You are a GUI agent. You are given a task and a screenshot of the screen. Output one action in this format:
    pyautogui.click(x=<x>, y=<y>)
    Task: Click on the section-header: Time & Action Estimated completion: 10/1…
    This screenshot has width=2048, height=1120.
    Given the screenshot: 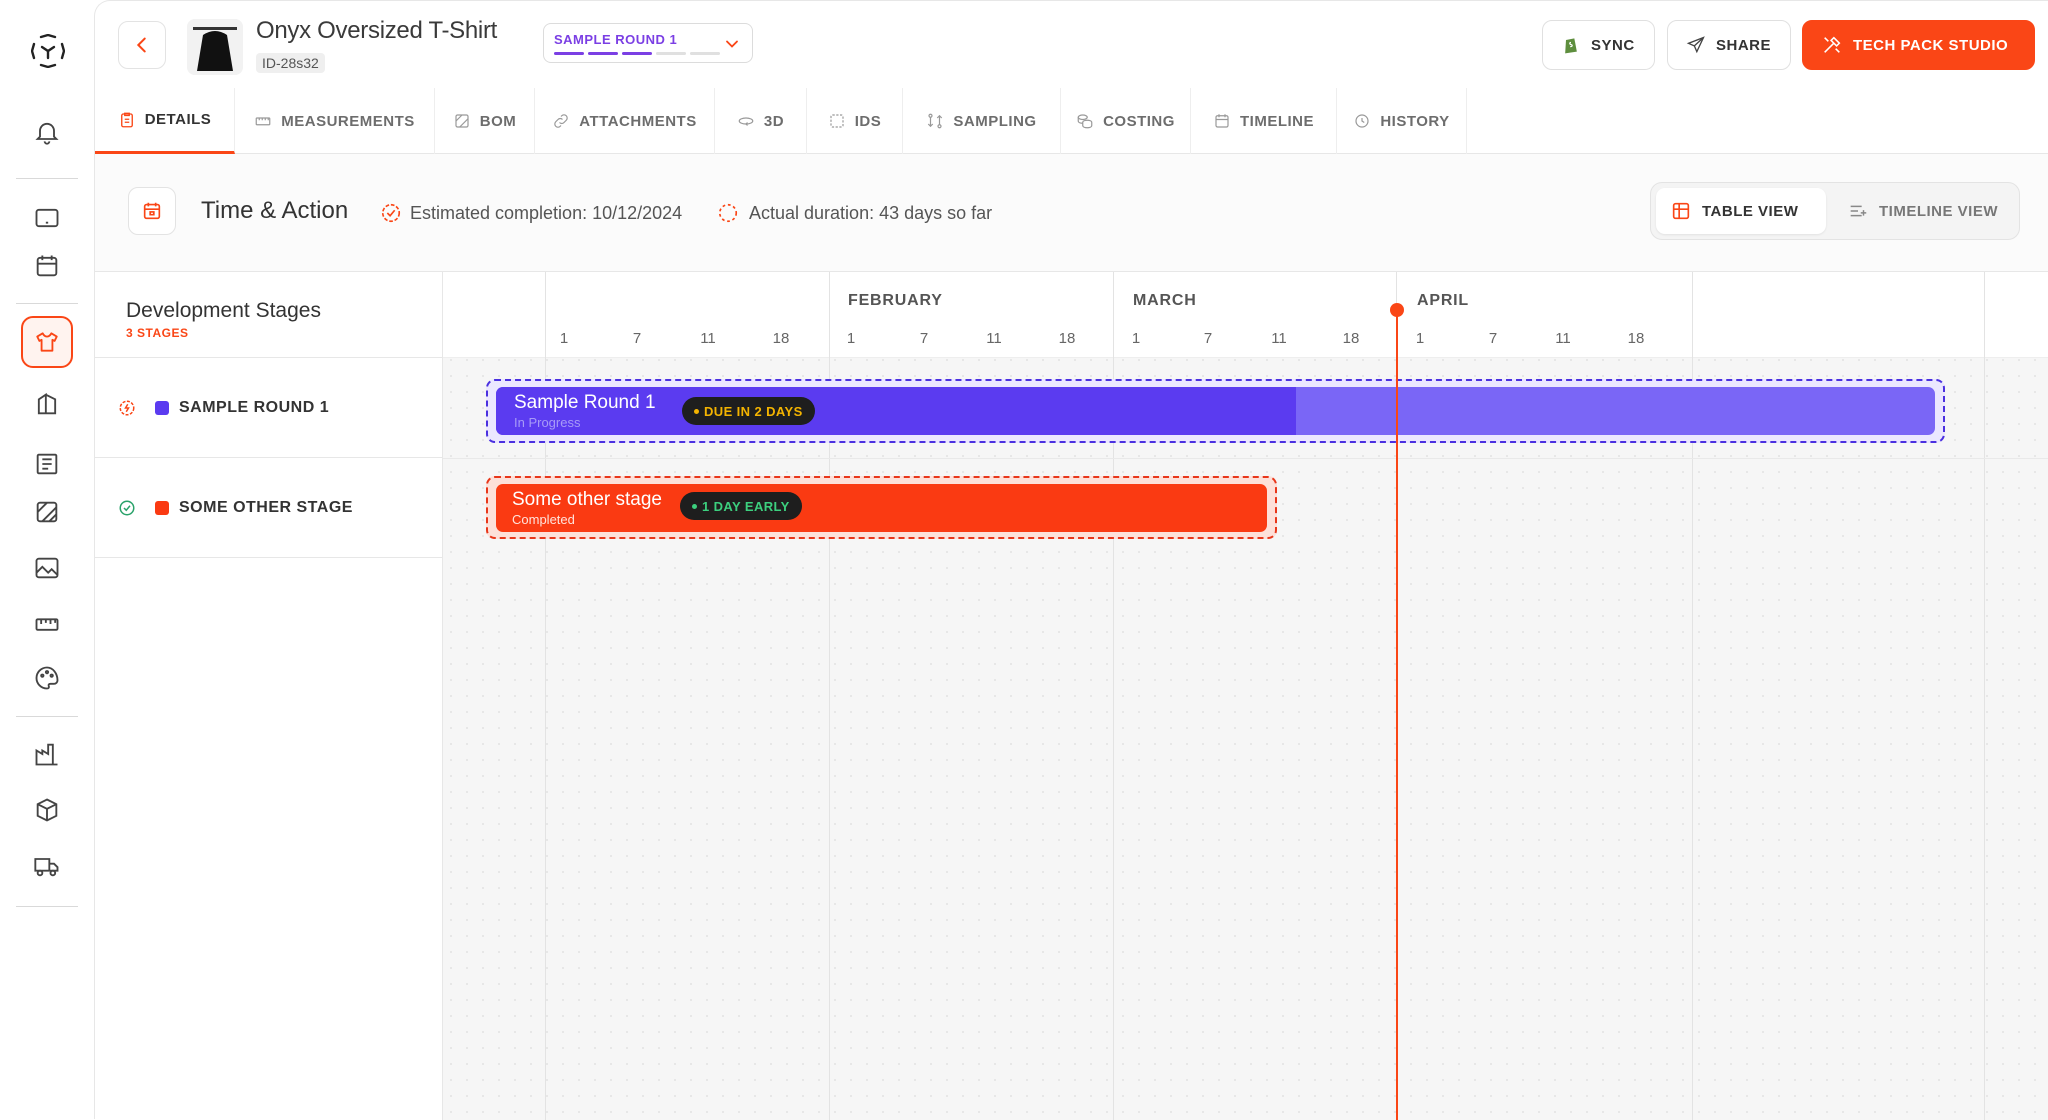 What is the action you would take?
    pyautogui.click(x=1071, y=213)
    